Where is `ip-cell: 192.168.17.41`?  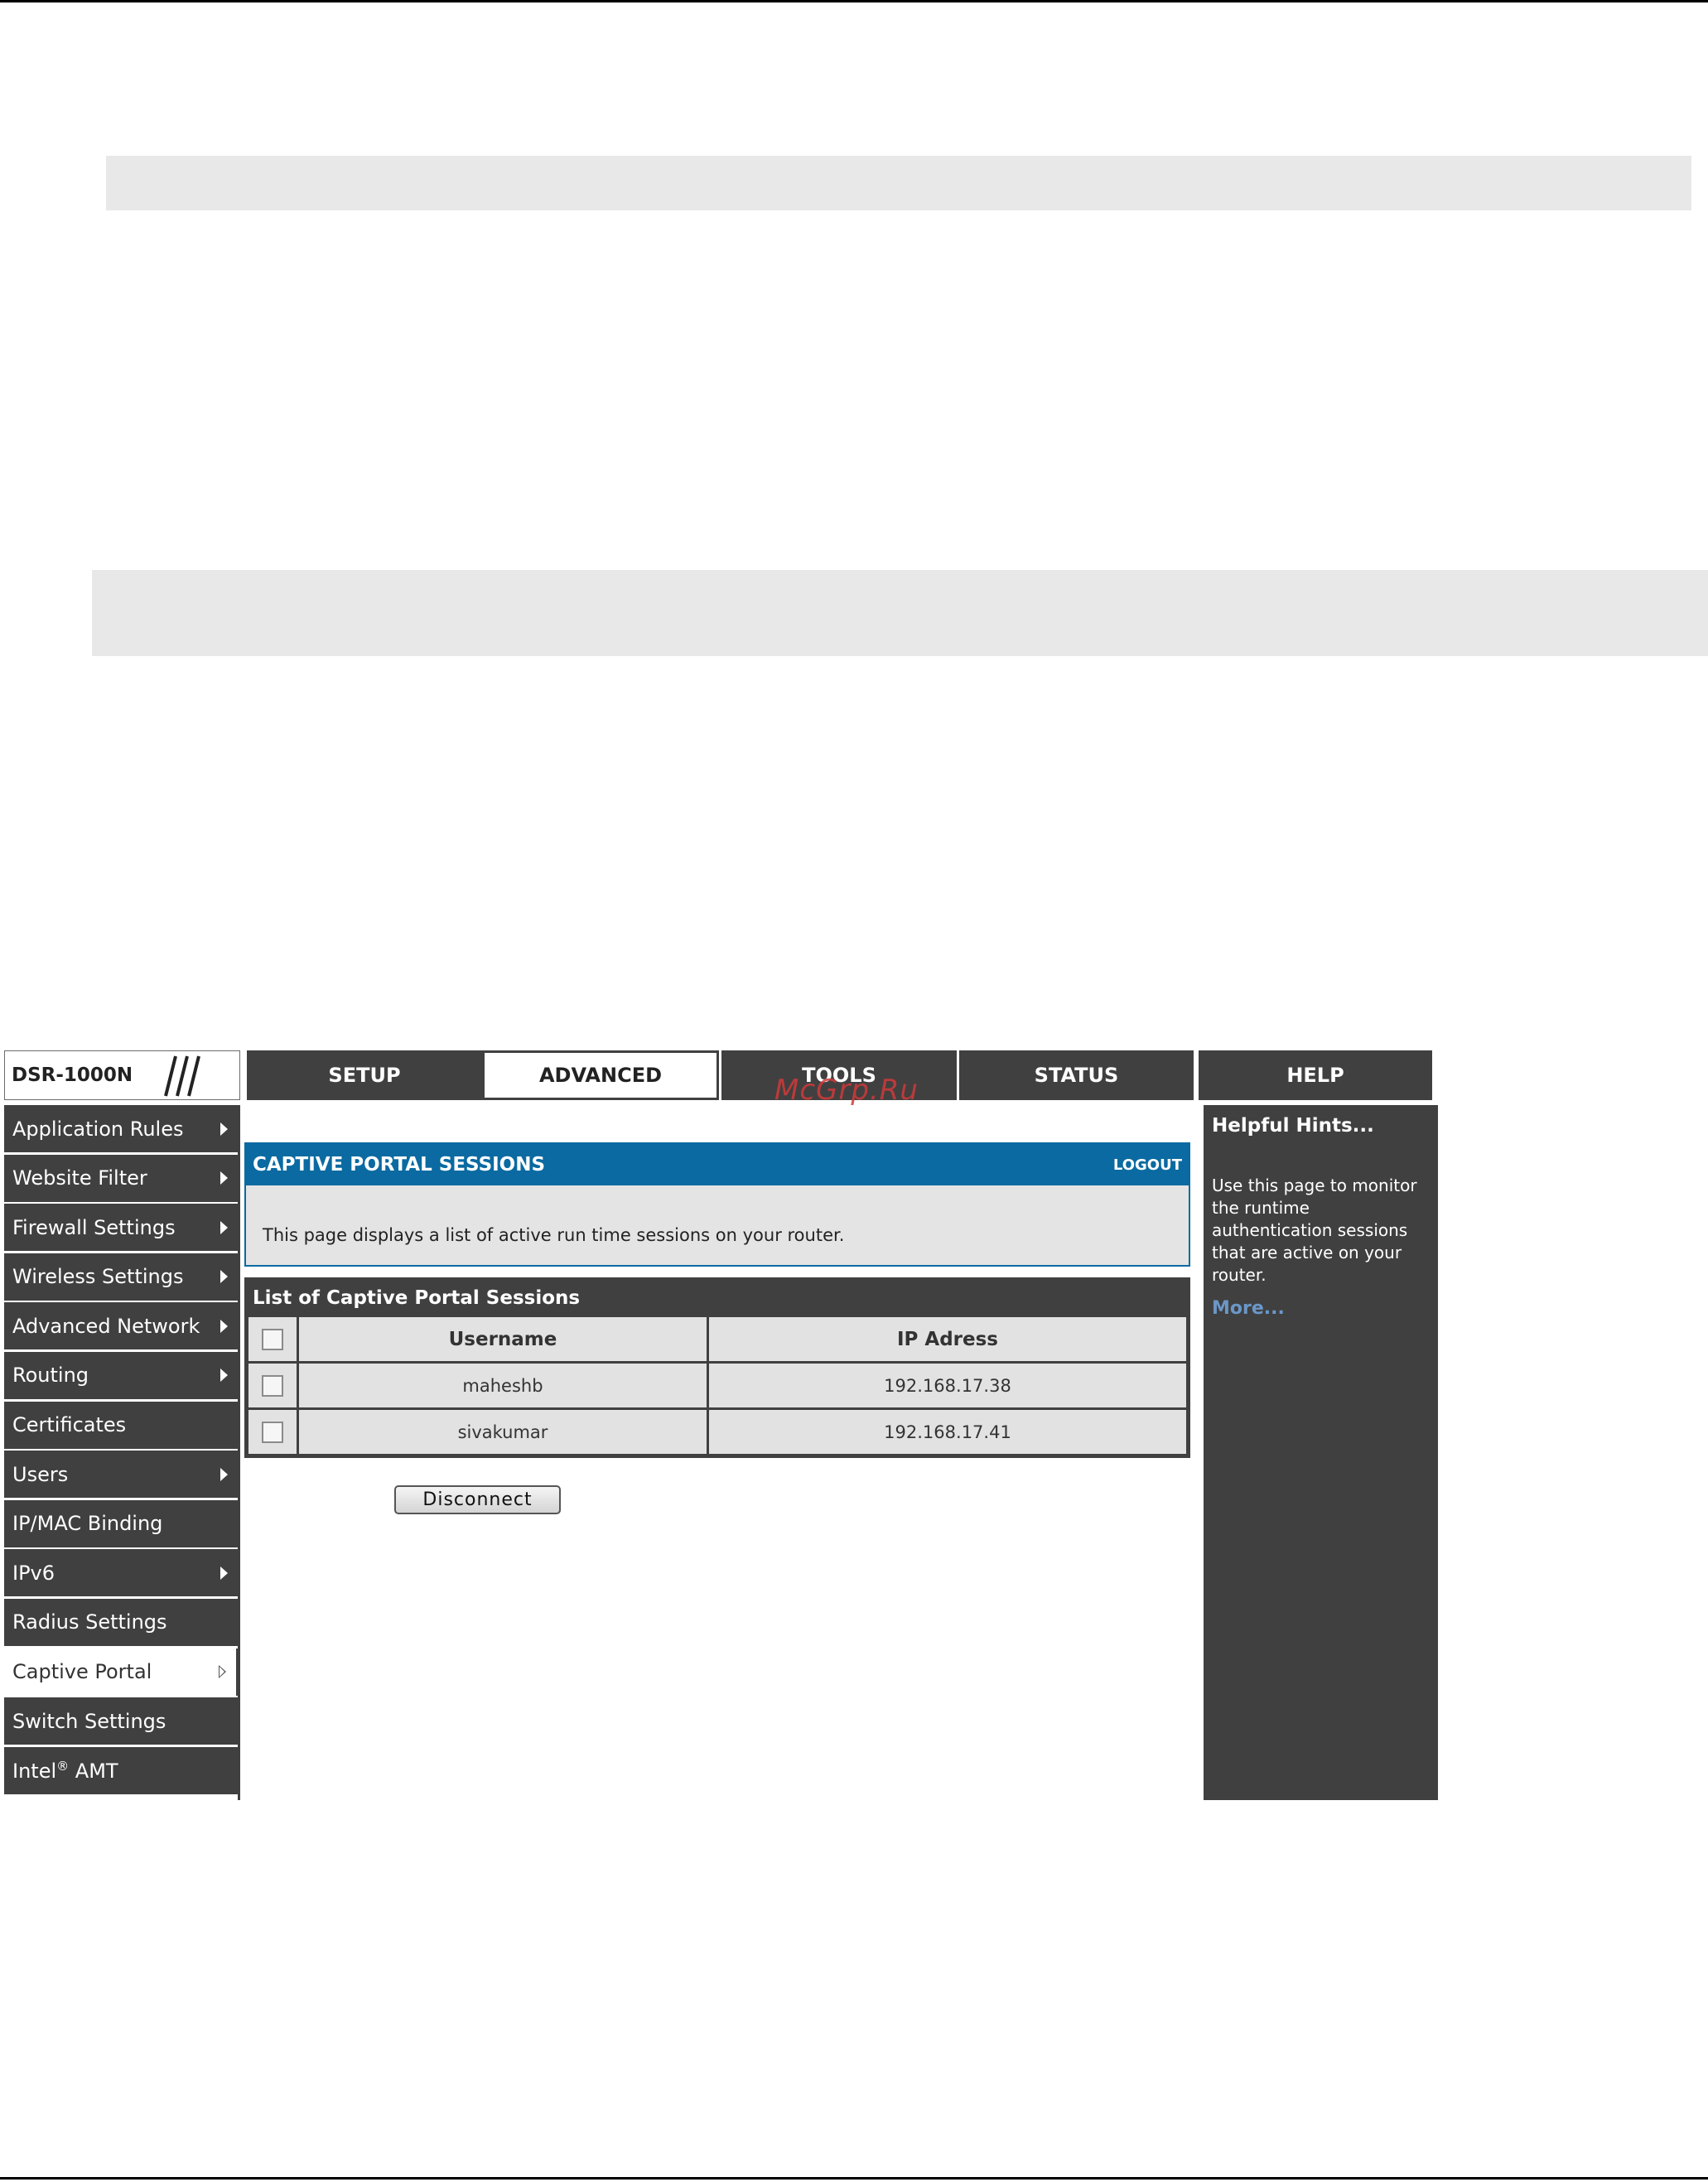
ip-cell: 192.168.17.41 is located at coordinates (947, 1432).